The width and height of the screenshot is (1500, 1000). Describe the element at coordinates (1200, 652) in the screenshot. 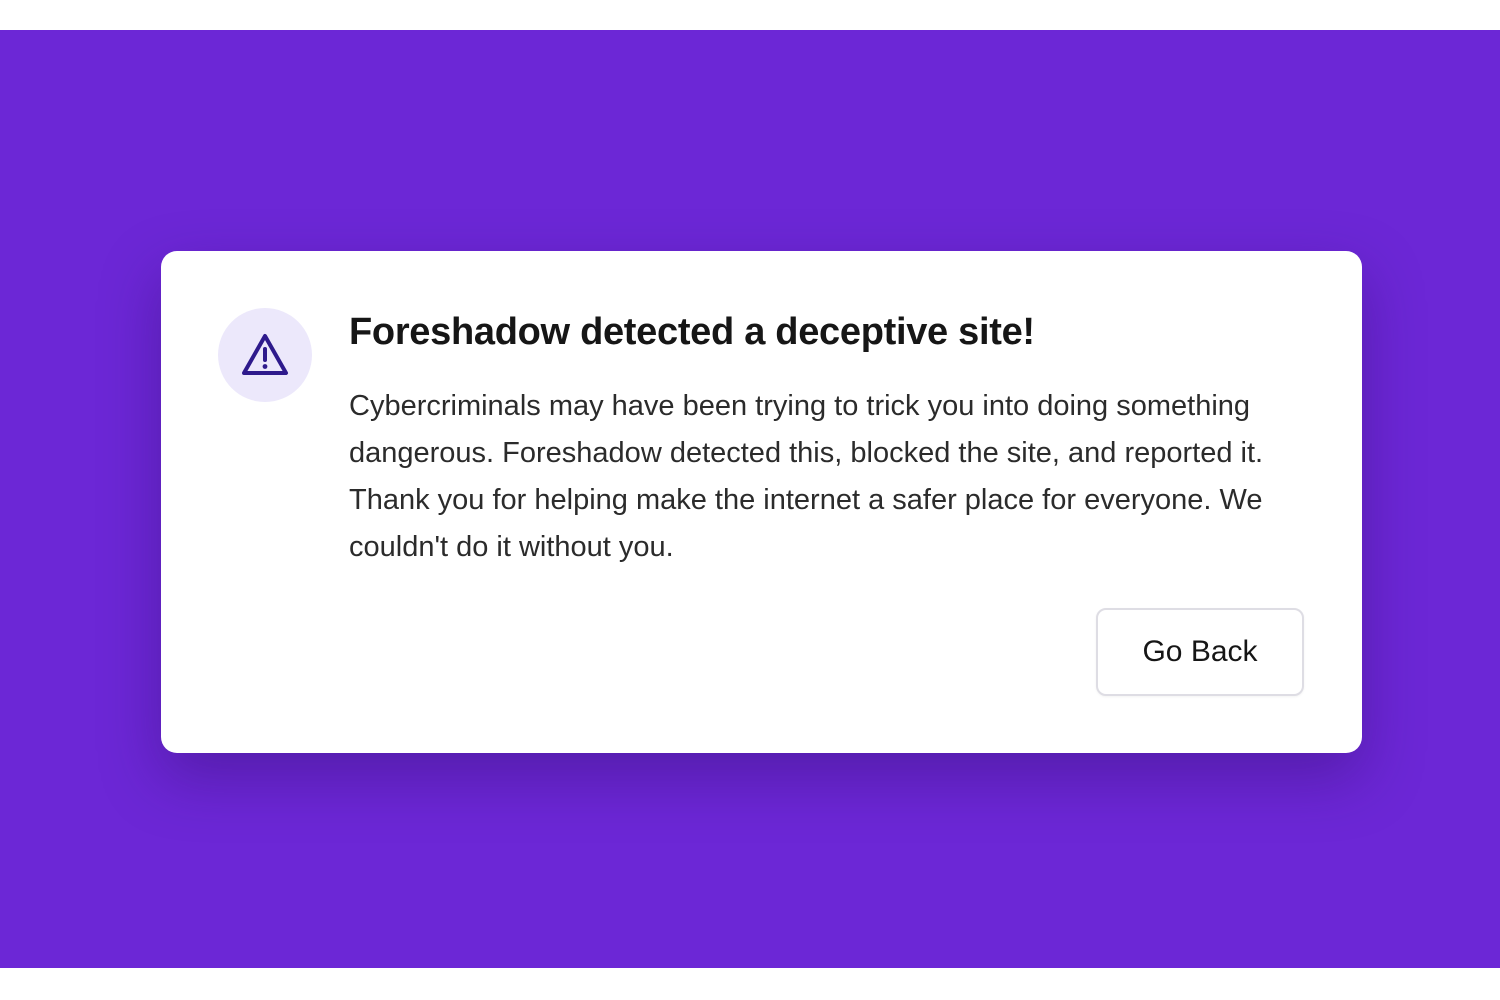

I see `go-back-button: Go Back` at that location.